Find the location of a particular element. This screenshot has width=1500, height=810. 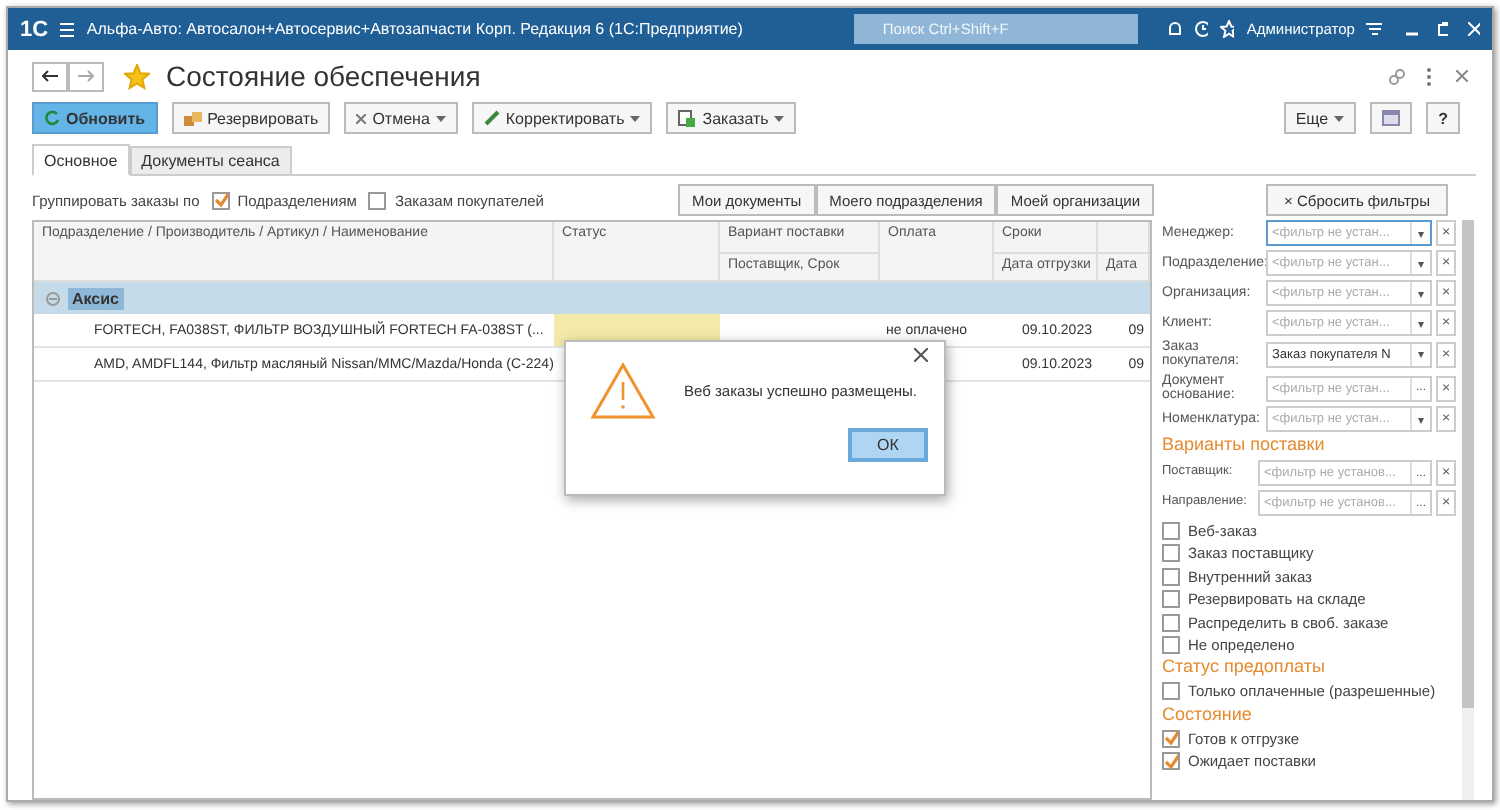

history-icon is located at coordinates (1200, 29).